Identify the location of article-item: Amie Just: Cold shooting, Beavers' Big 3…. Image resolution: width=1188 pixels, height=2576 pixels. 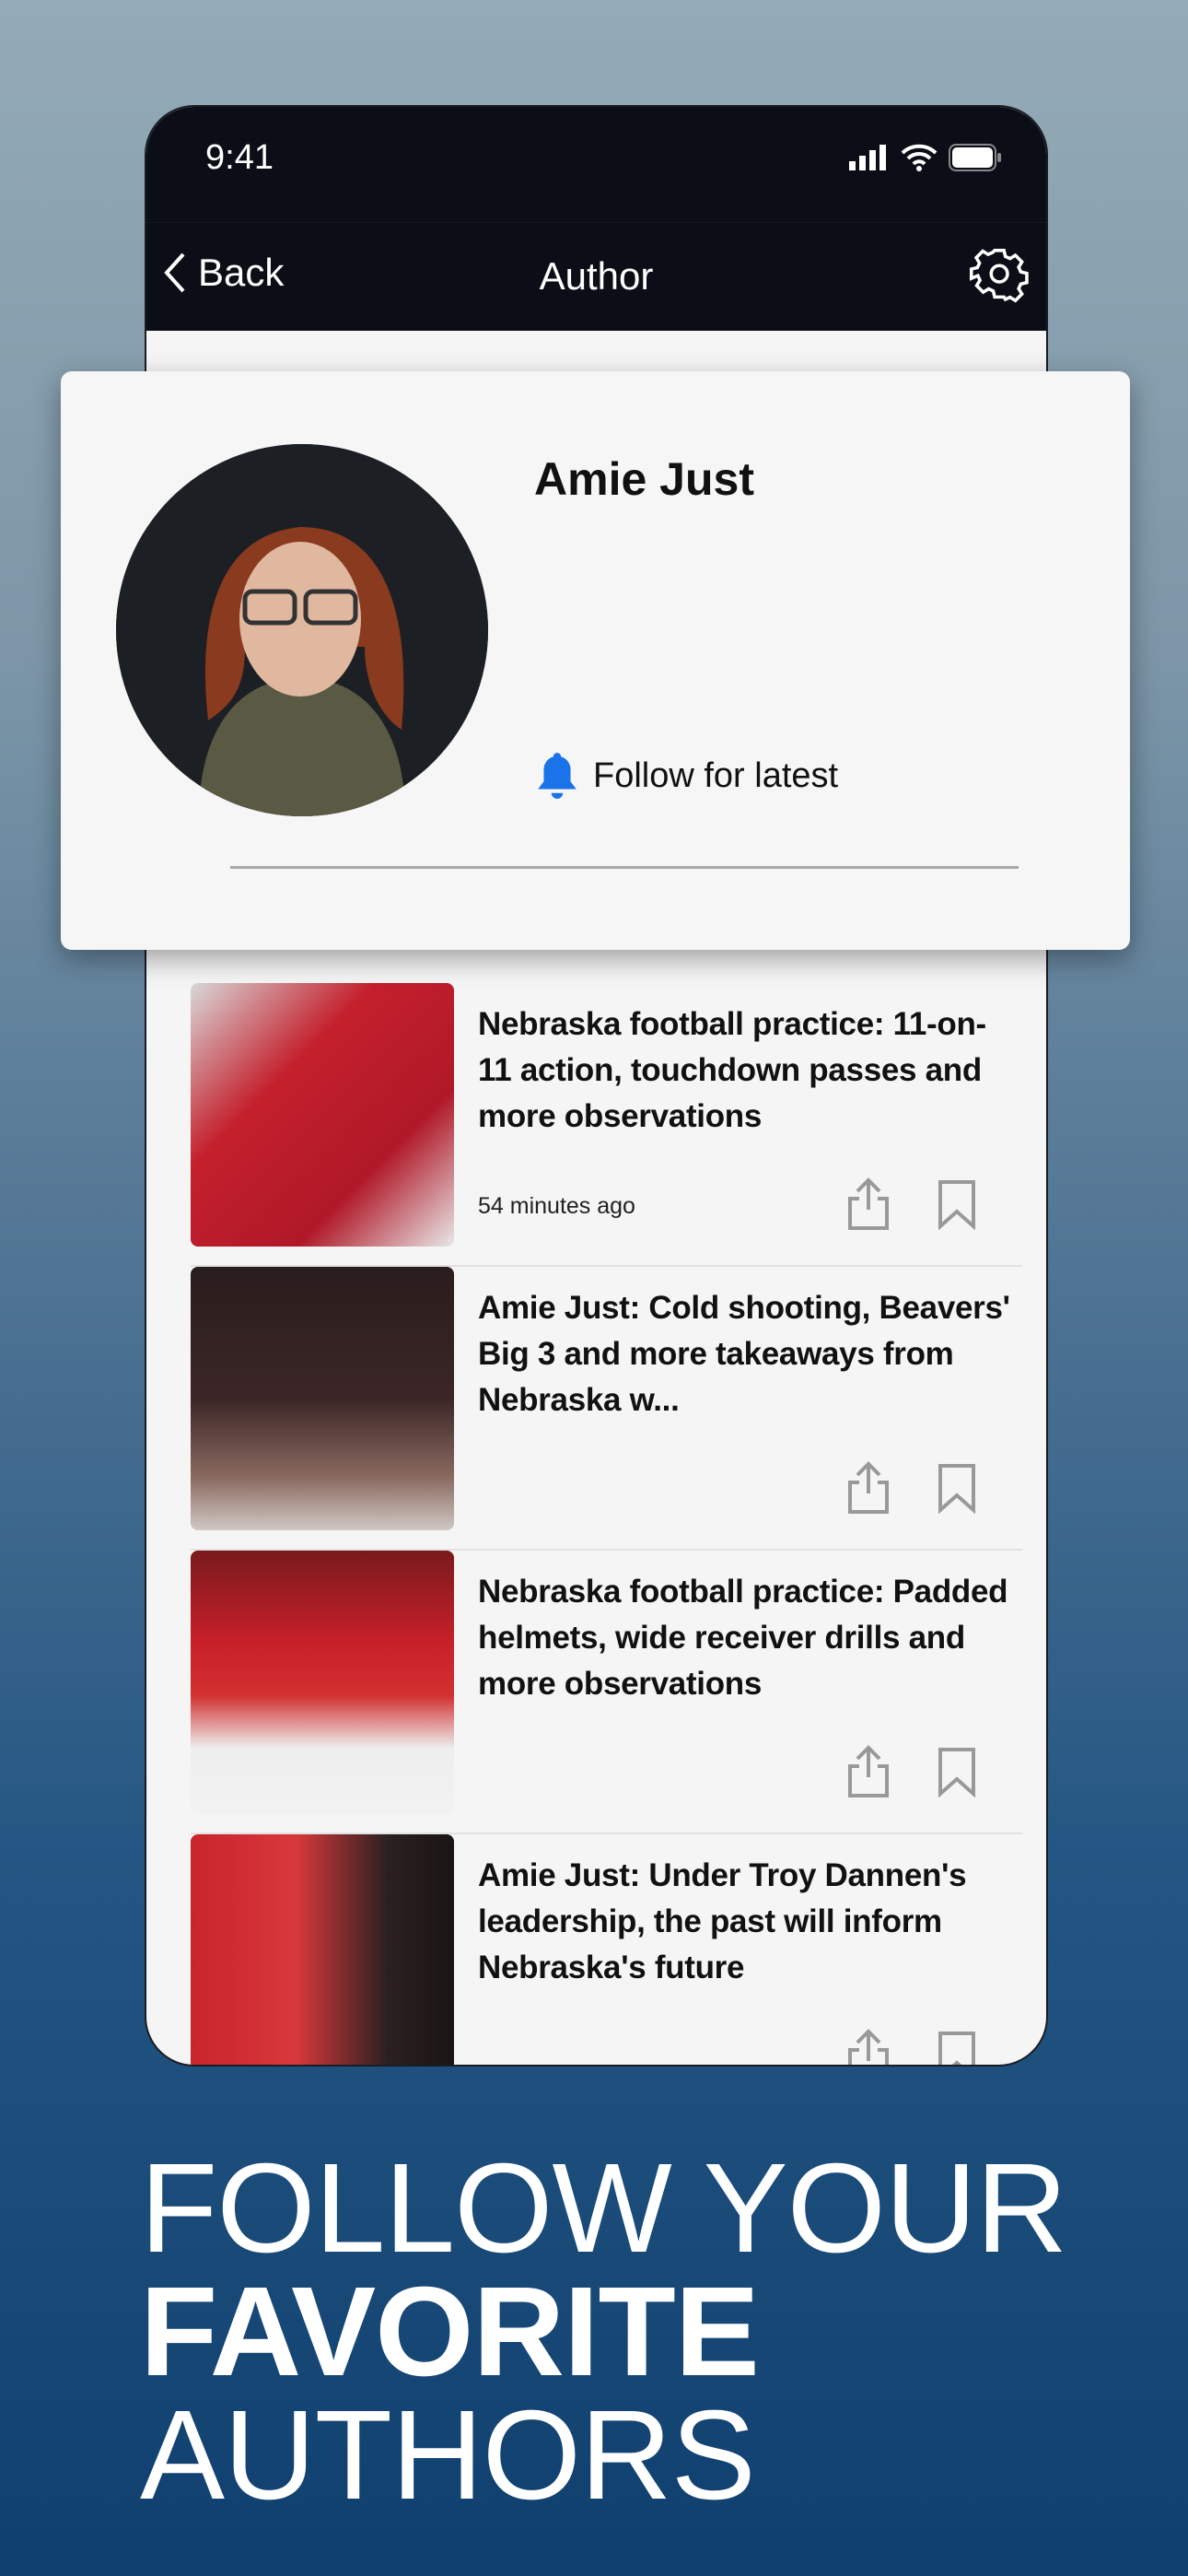
(606, 1409).